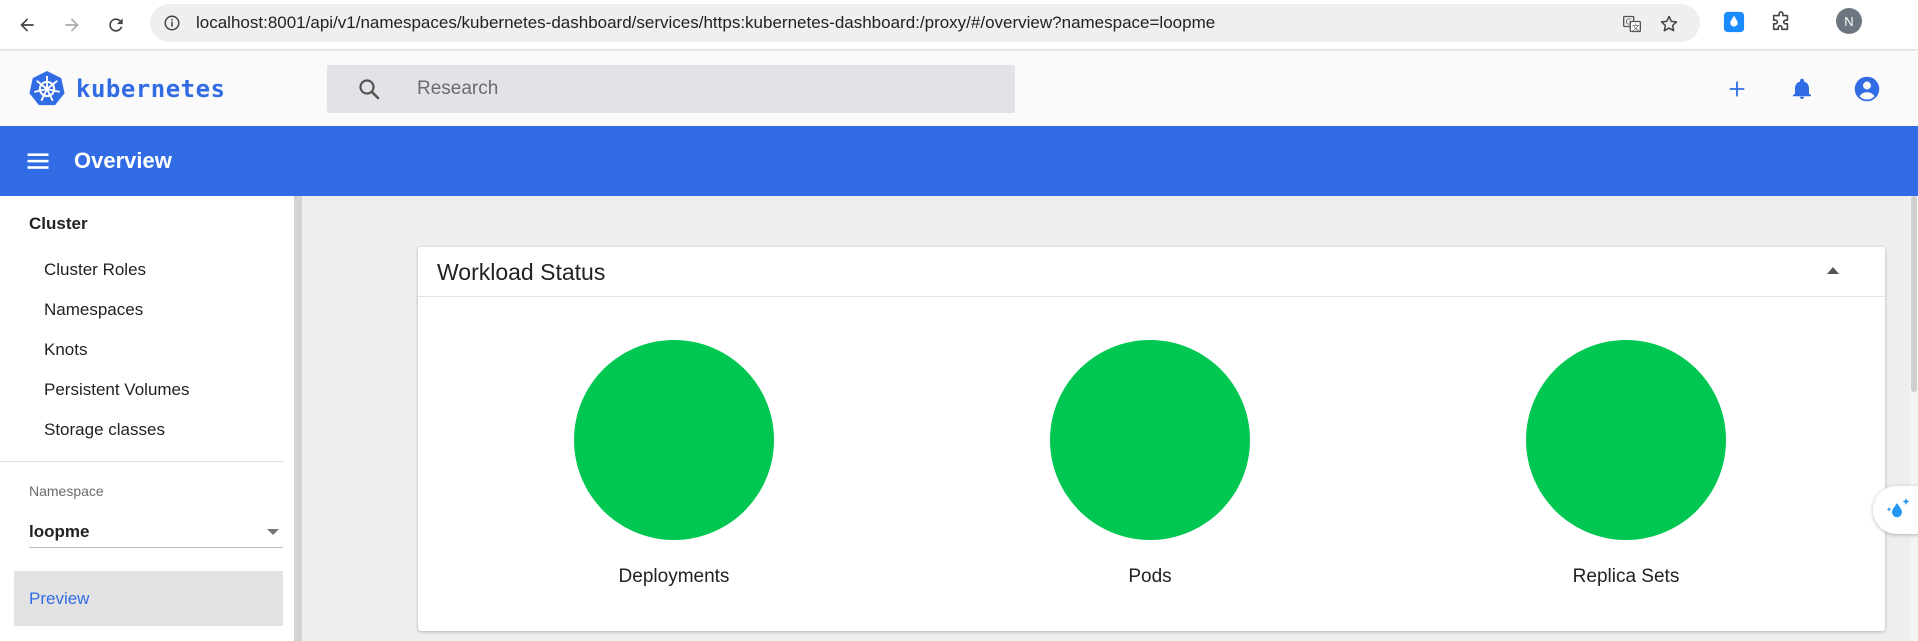 This screenshot has height=641, width=1918. Describe the element at coordinates (156, 531) in the screenshot. I see `namespace-select: loopme` at that location.